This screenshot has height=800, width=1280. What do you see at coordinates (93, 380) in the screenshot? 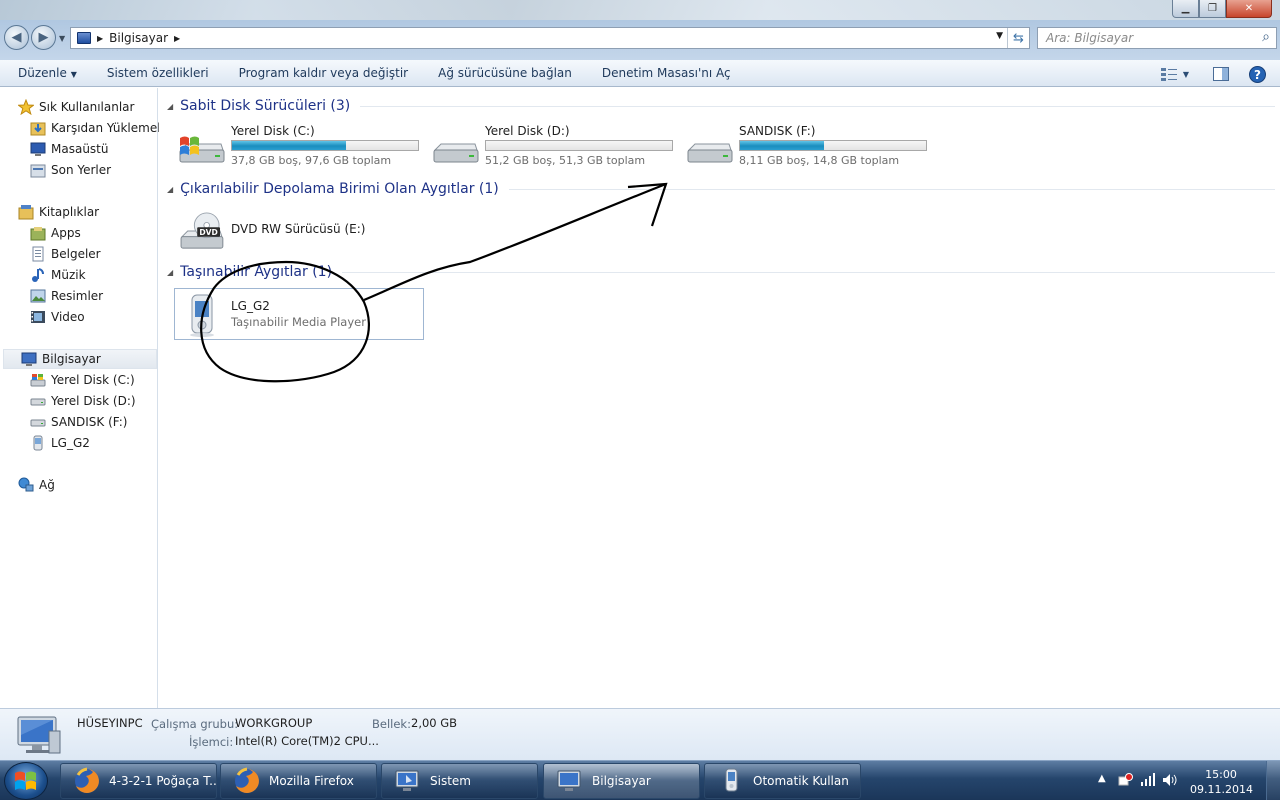
I see `sidebar-item-label: Yerel Disk (C:)` at bounding box center [93, 380].